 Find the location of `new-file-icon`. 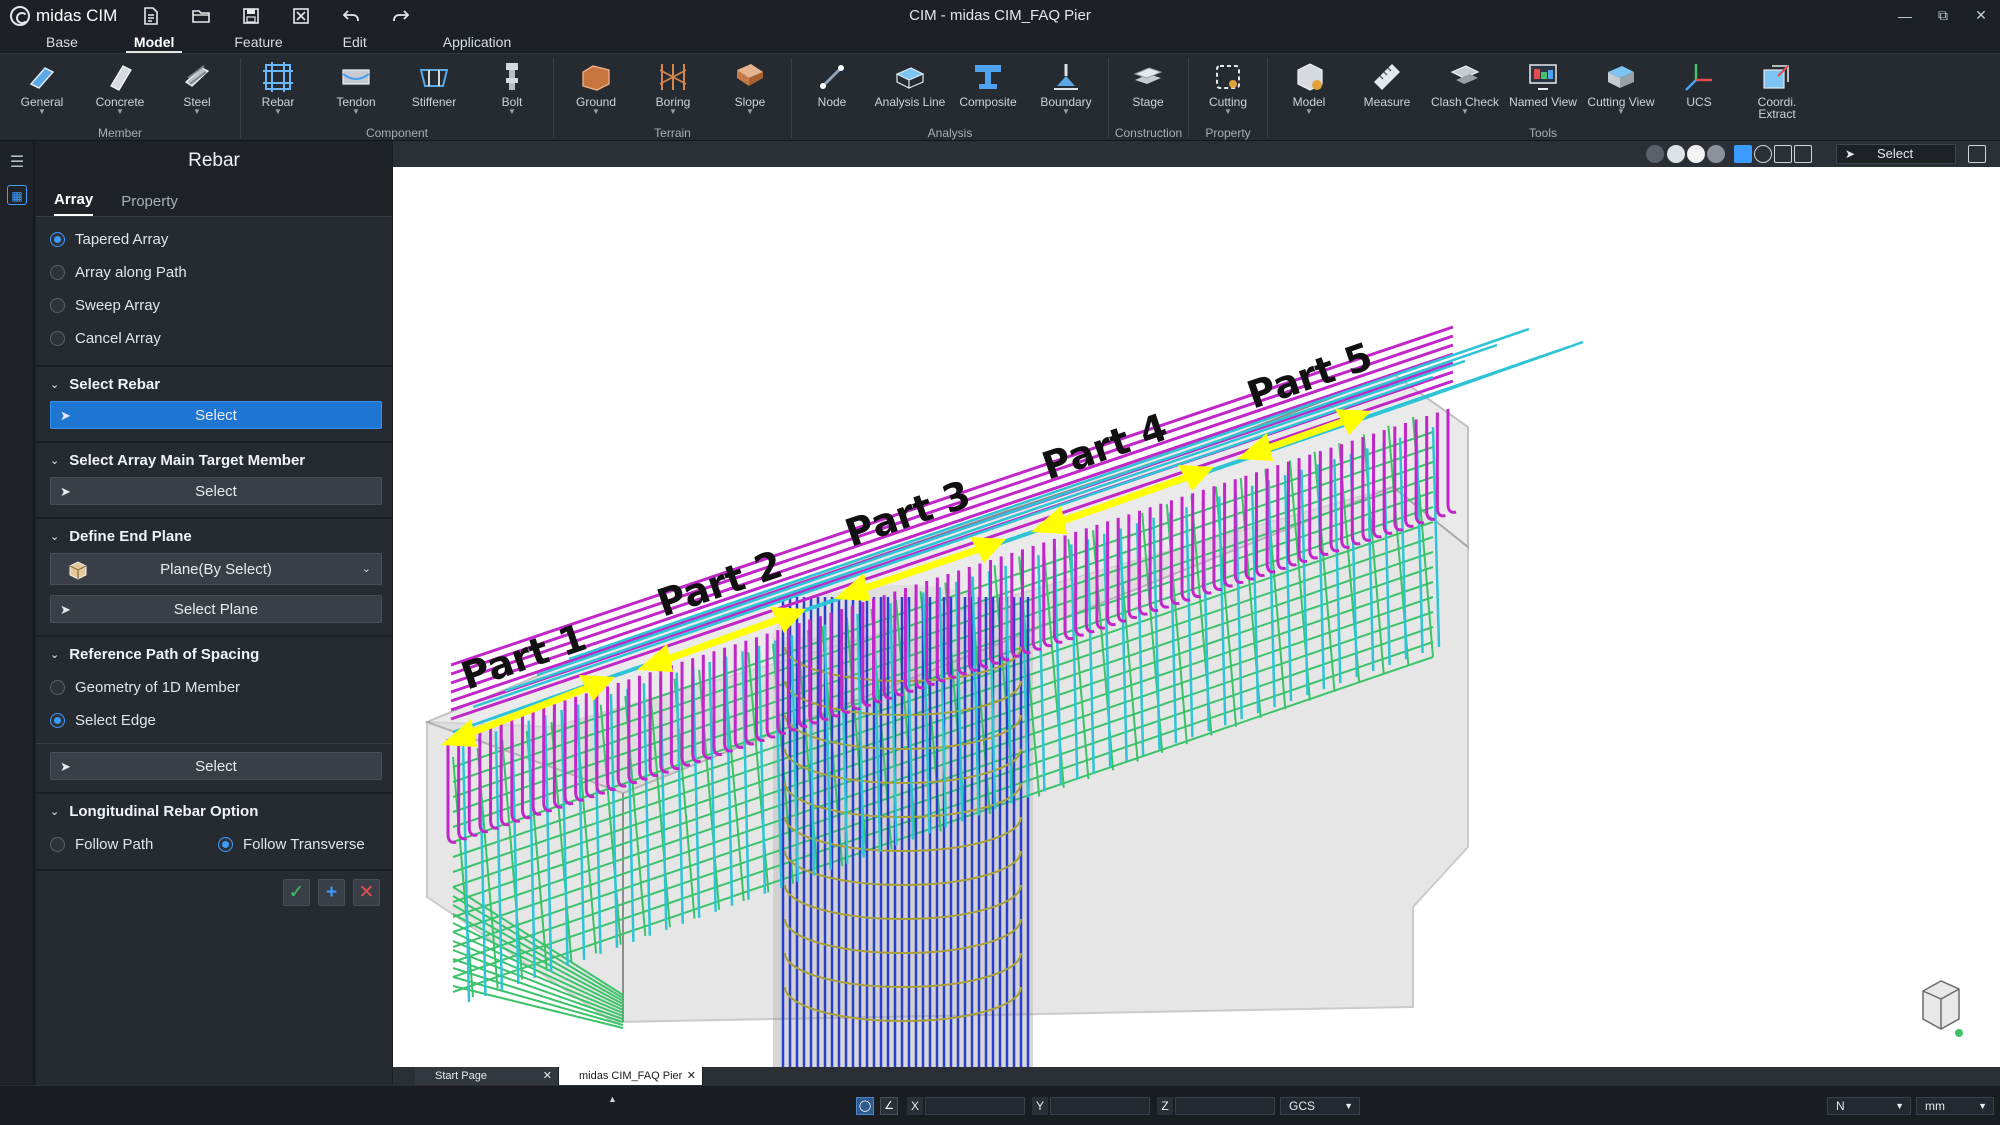

new-file-icon is located at coordinates (151, 16).